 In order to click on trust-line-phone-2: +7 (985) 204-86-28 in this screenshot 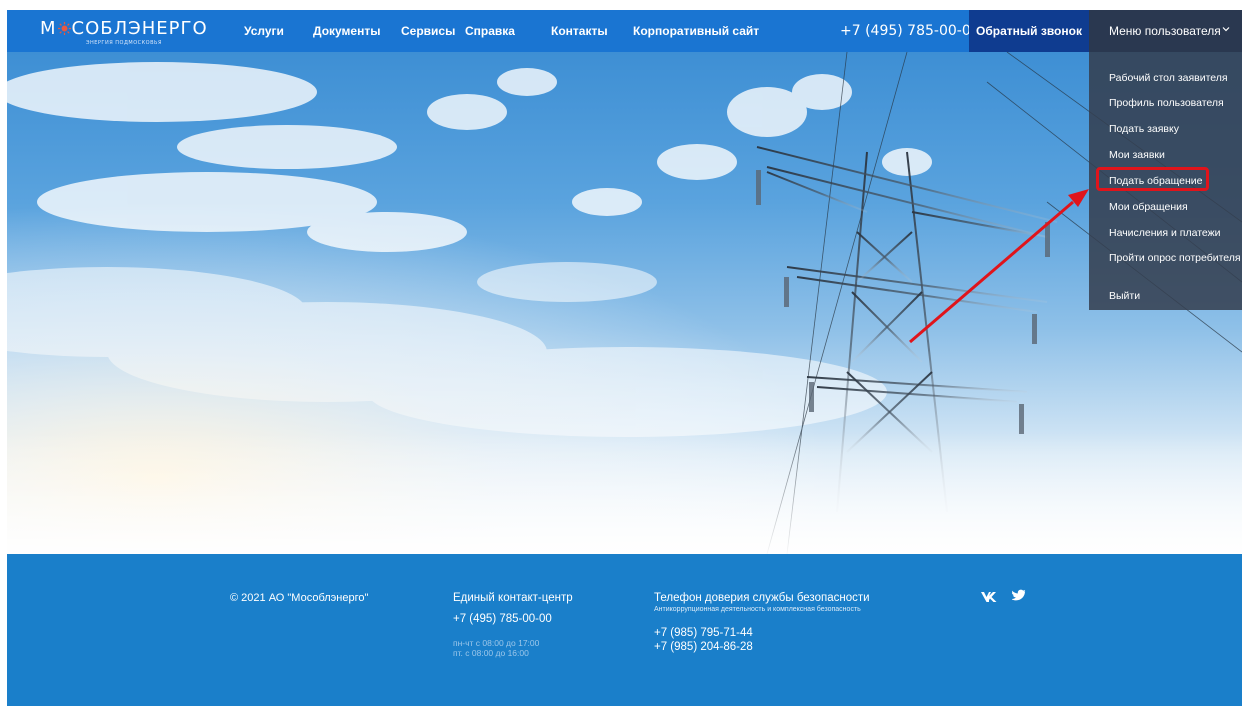, I will do `click(703, 647)`.